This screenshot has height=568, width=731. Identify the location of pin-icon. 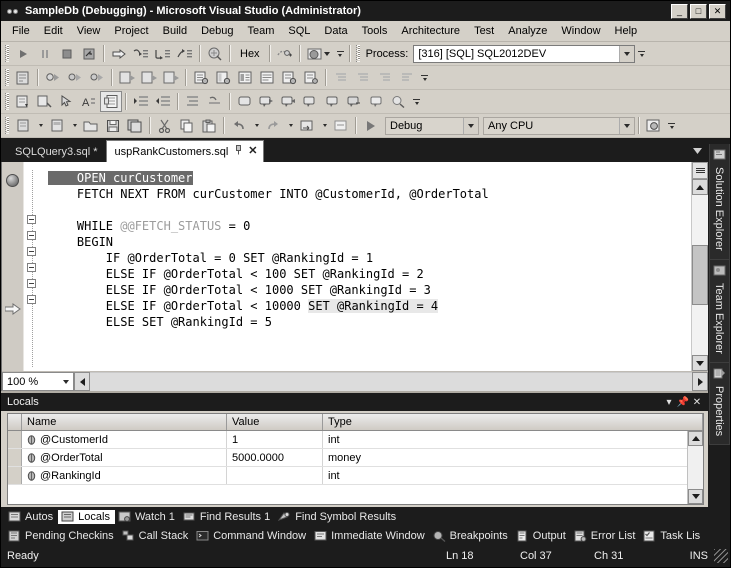
(238, 151).